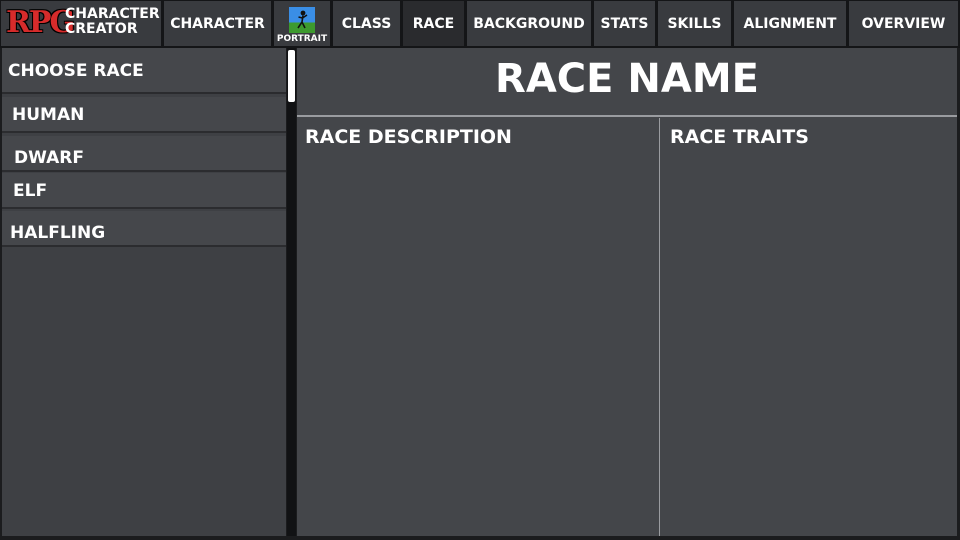 This screenshot has width=960, height=540. I want to click on tab-skills: SKILLS, so click(694, 23).